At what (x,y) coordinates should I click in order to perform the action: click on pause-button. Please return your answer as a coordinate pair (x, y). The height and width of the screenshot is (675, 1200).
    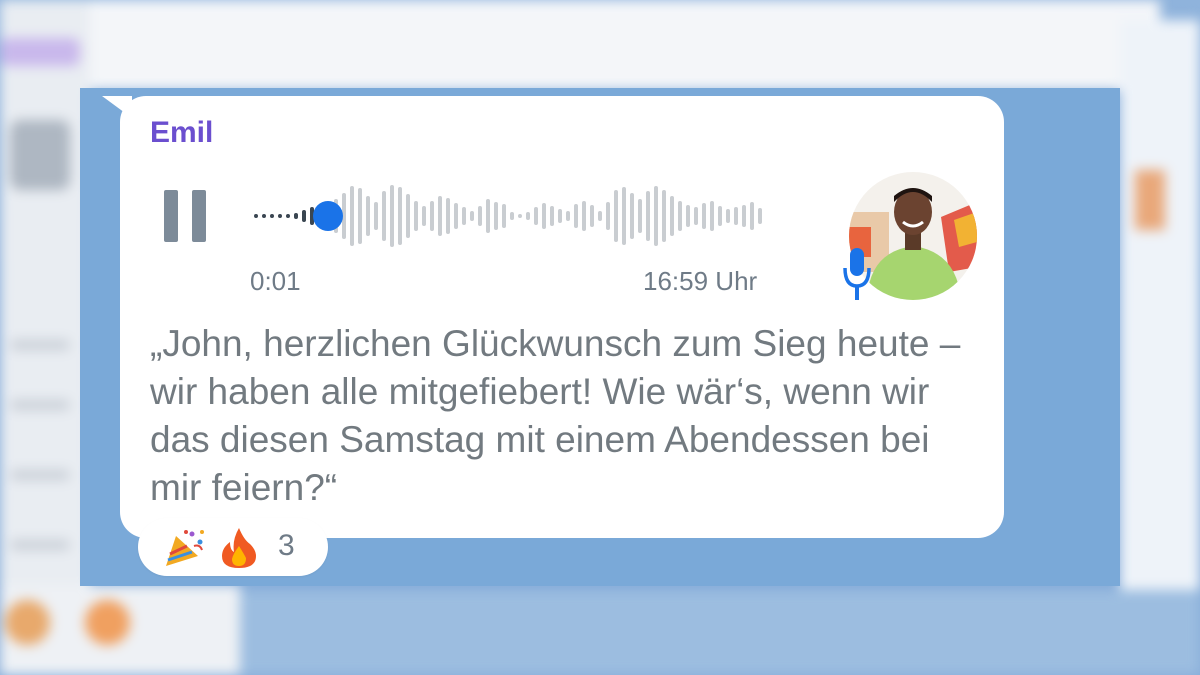
    Looking at the image, I should click on (186, 216).